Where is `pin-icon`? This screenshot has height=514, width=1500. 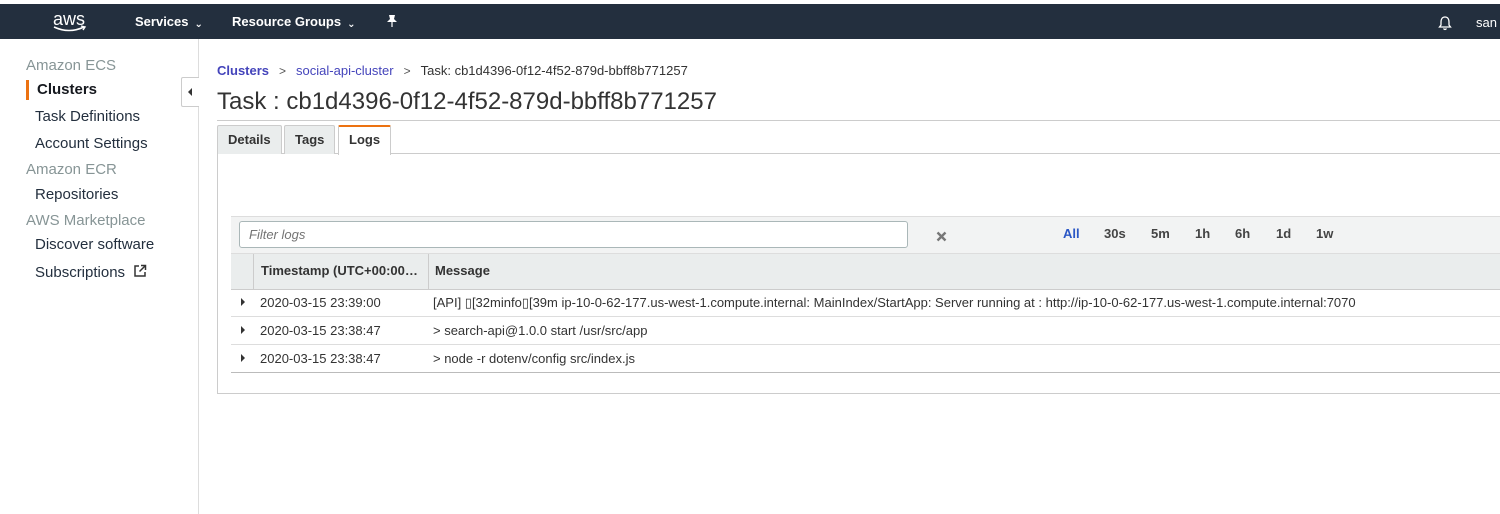
pin-icon is located at coordinates (392, 22).